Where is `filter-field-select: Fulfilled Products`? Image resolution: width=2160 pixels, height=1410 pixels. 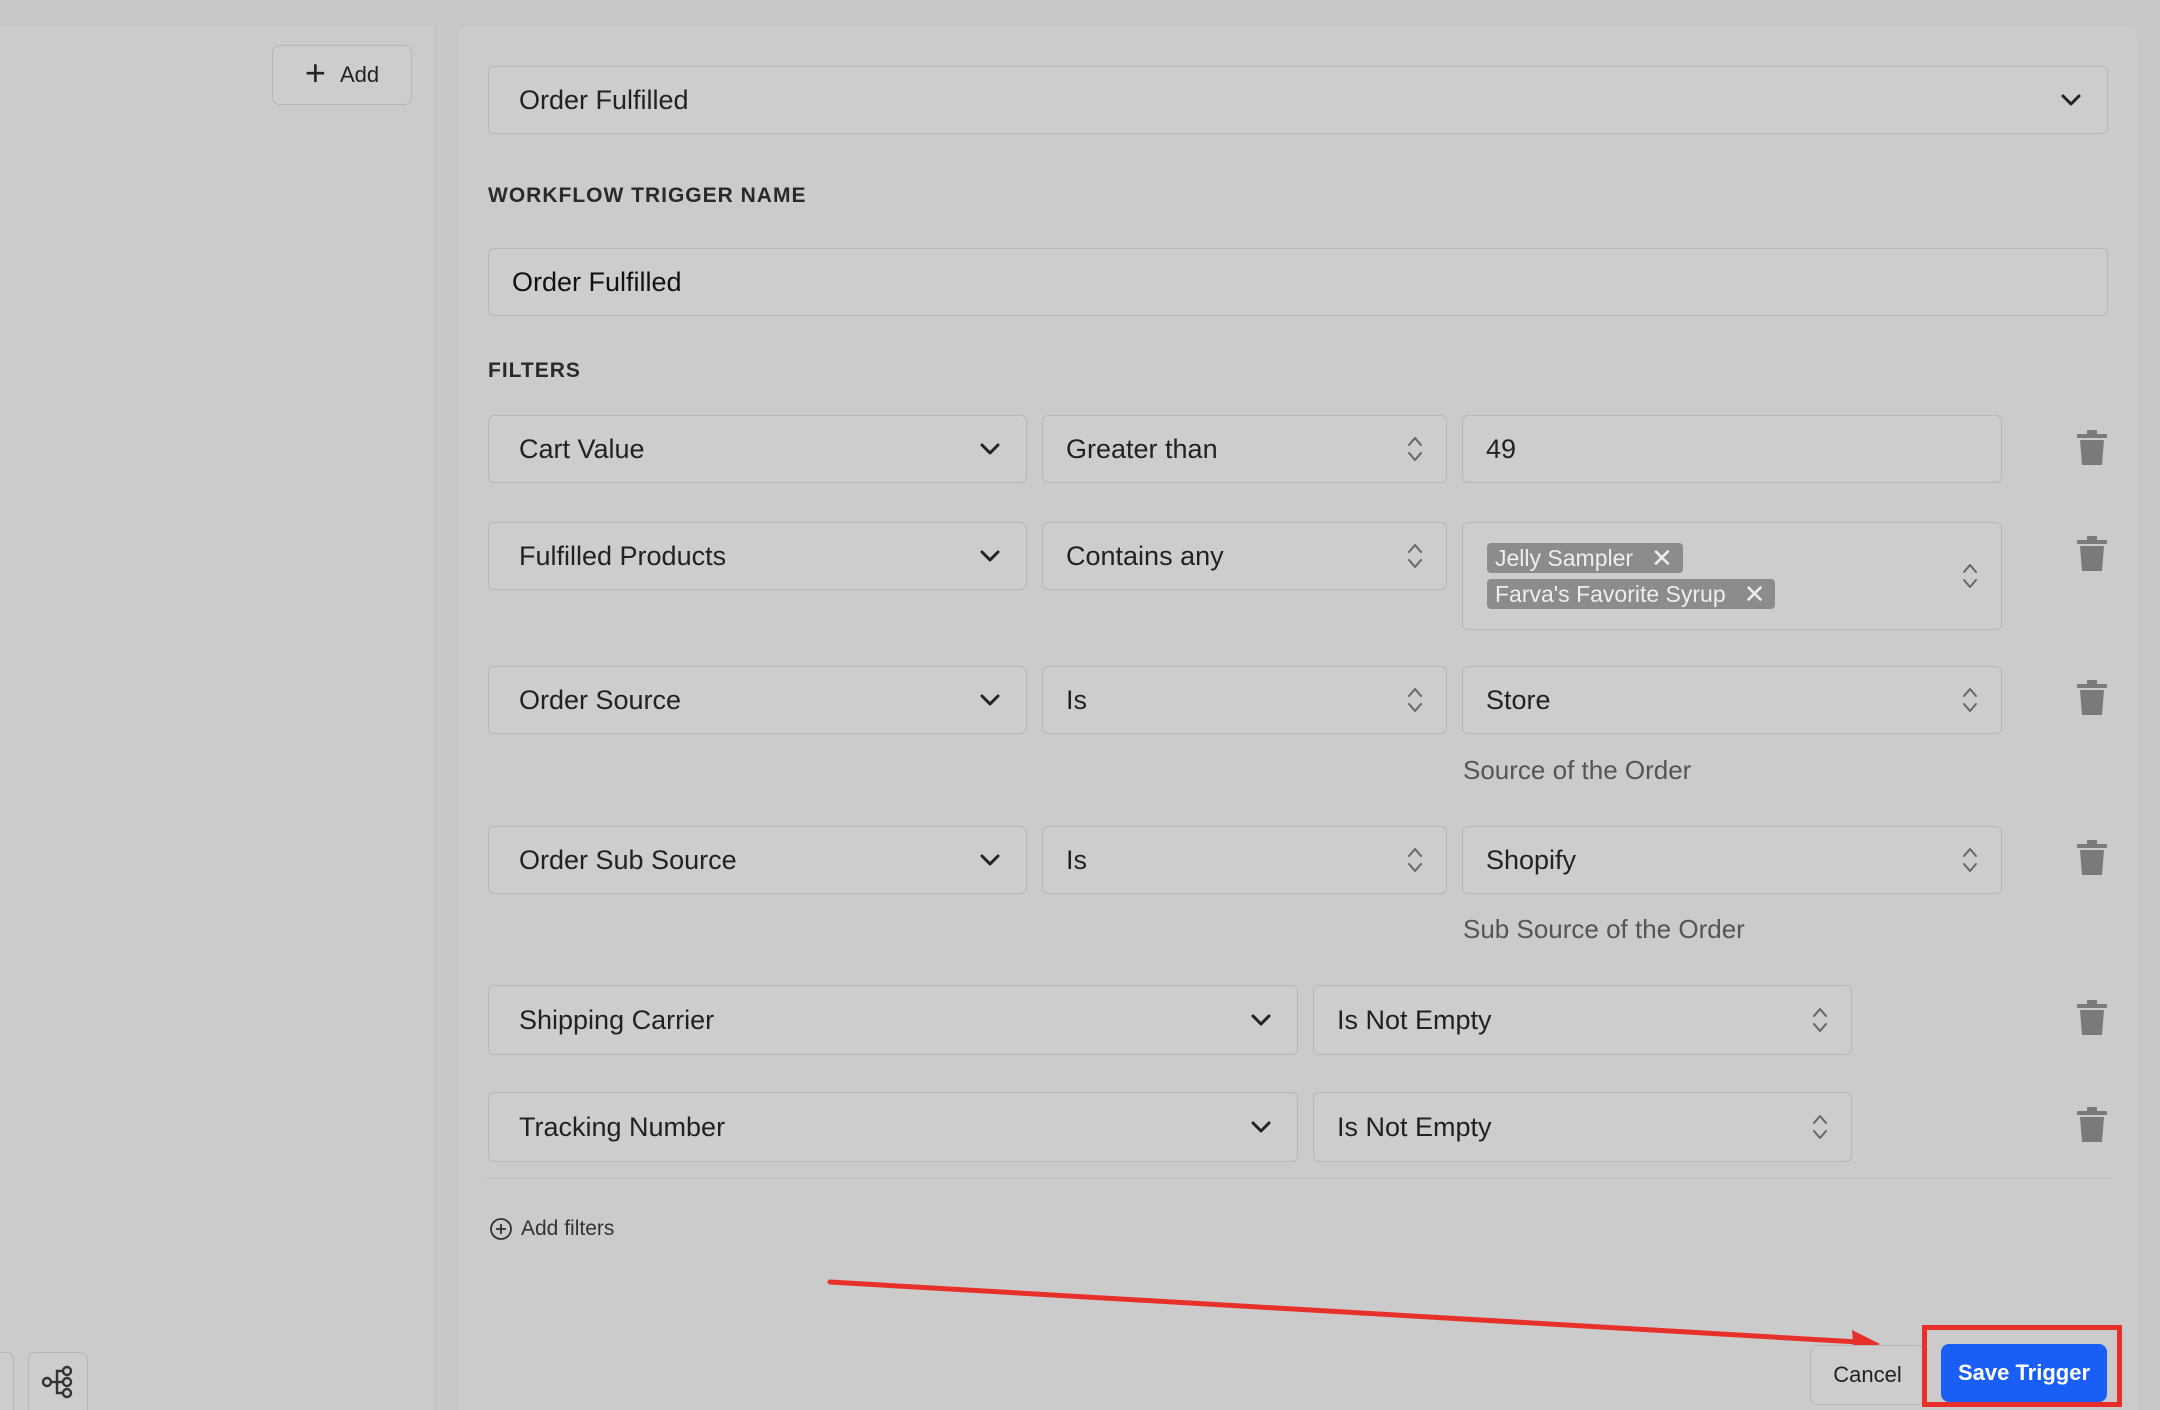
filter-field-select: Fulfilled Products is located at coordinates (757, 556).